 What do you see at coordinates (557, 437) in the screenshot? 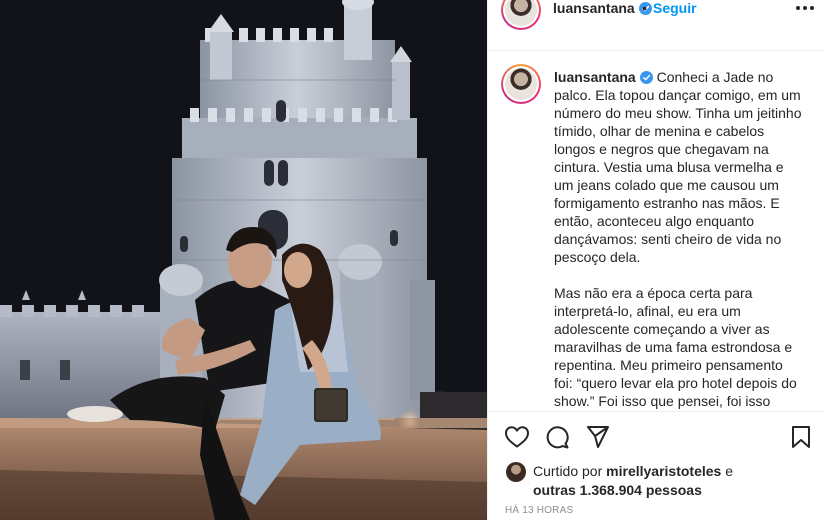
I see `comment-icon` at bounding box center [557, 437].